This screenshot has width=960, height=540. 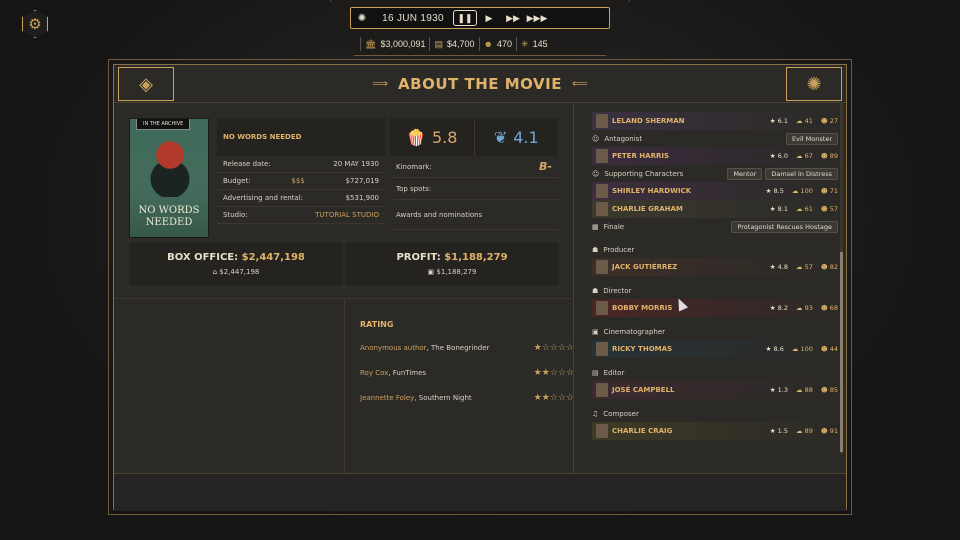 What do you see at coordinates (613, 249) in the screenshot?
I see `producer-section: ☗ Producer` at bounding box center [613, 249].